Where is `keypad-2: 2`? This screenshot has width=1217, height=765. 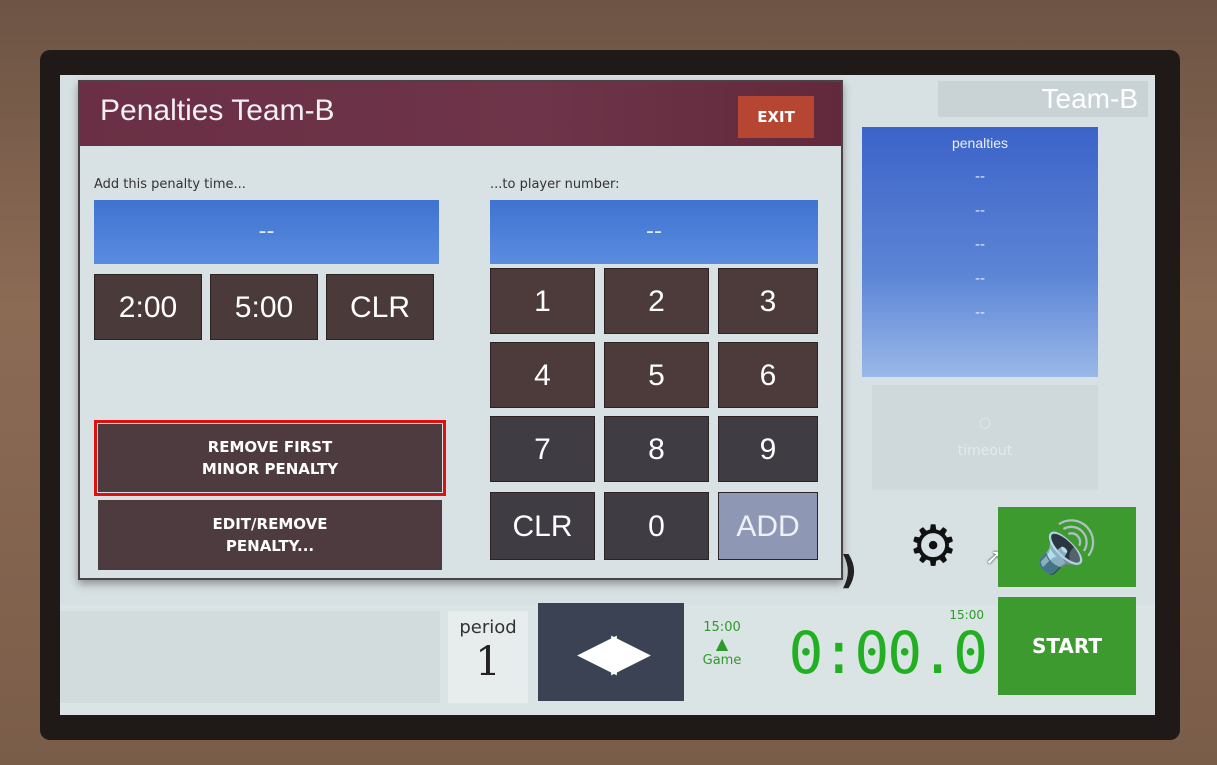 keypad-2: 2 is located at coordinates (656, 301).